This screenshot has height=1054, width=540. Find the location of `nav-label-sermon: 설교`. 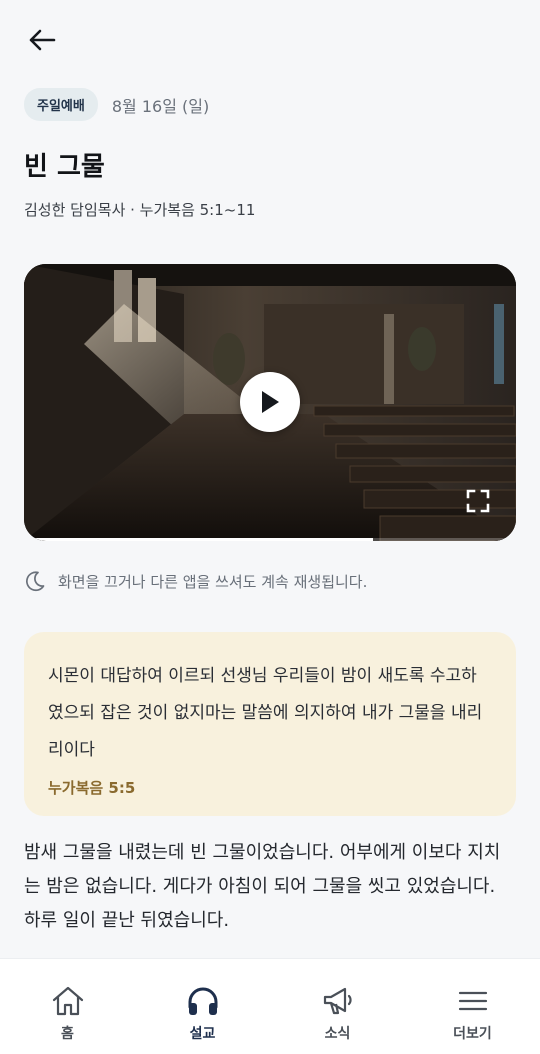

nav-label-sermon: 설교 is located at coordinates (202, 1034).